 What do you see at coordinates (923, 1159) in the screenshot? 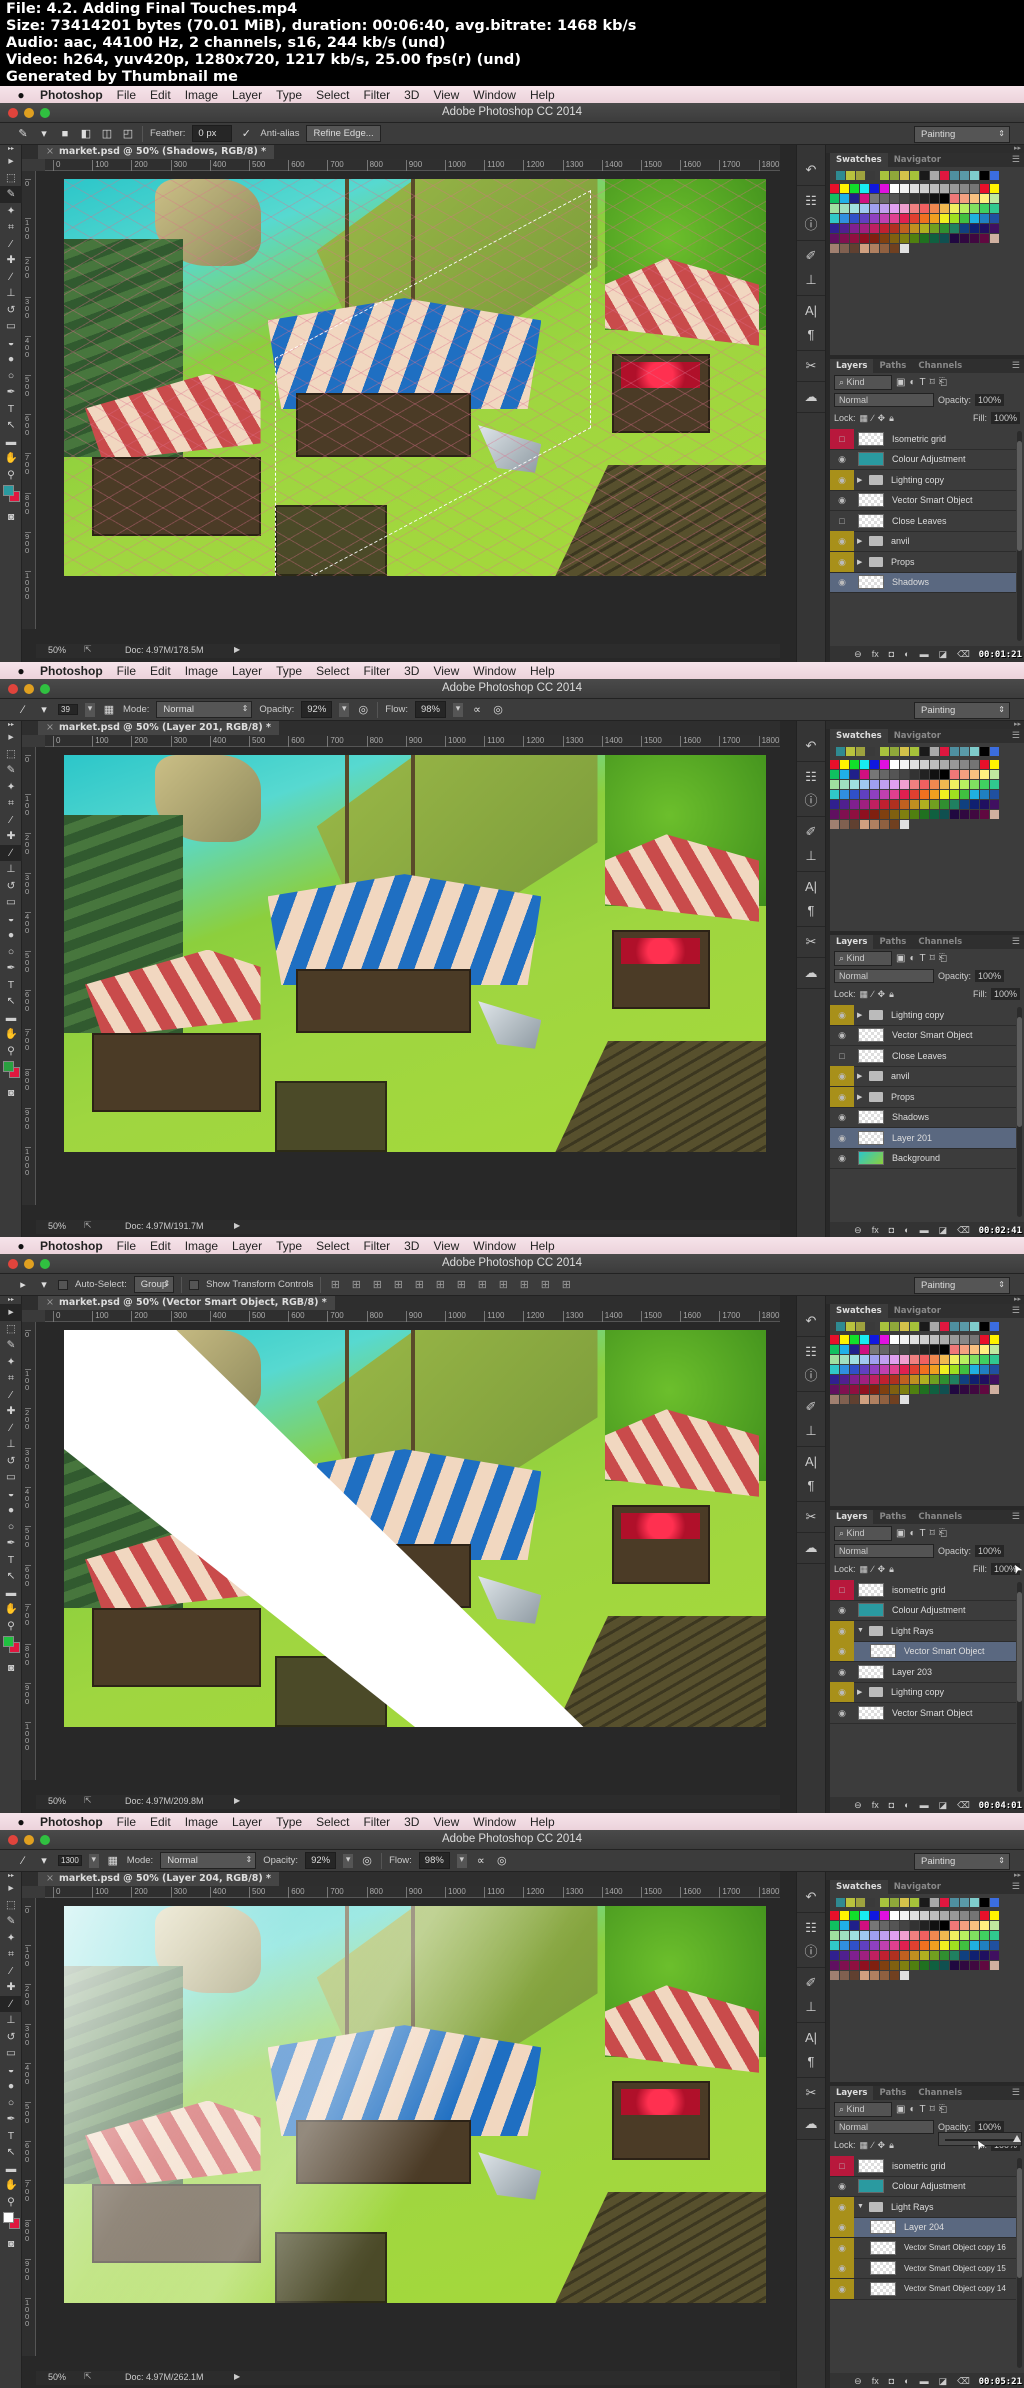
I see `layer-row: ◉ Background` at bounding box center [923, 1159].